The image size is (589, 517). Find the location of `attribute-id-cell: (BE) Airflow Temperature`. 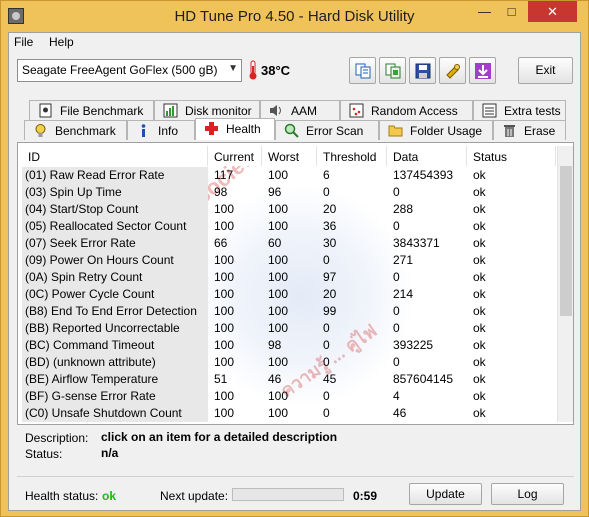

attribute-id-cell: (BE) Airflow Temperature is located at coordinates (115, 379).